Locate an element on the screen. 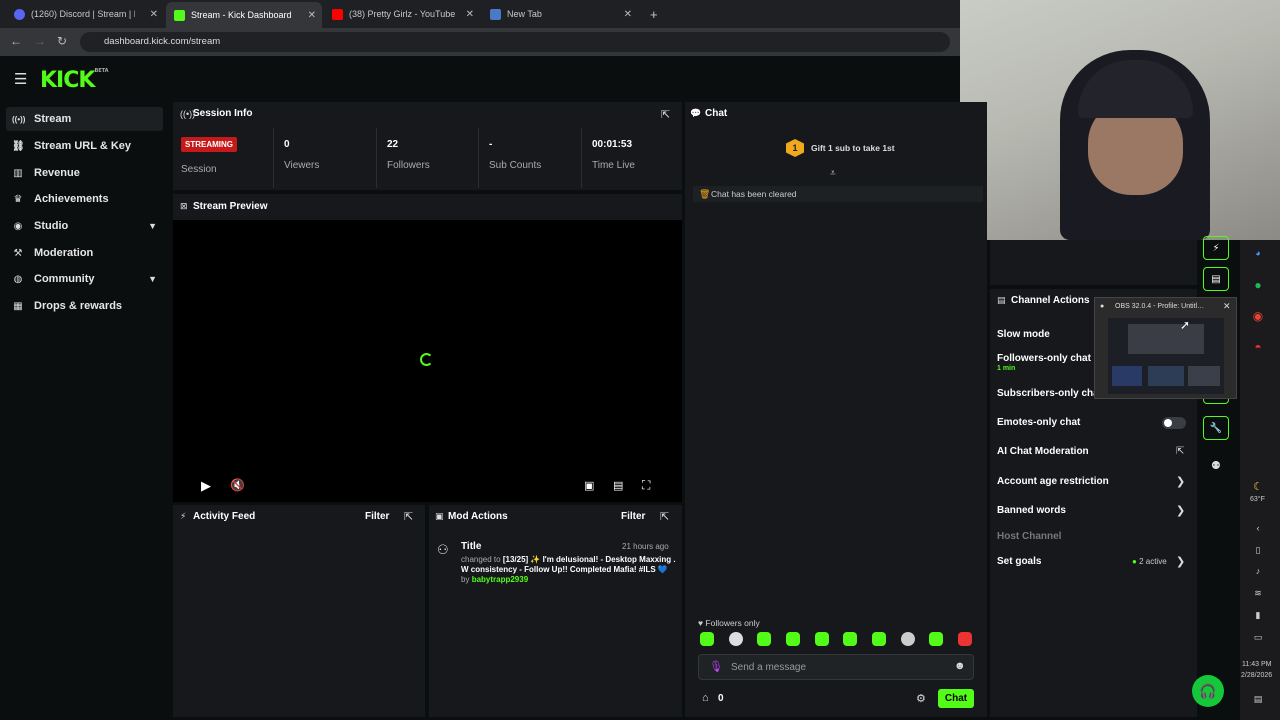 Image resolution: width=1280 pixels, height=720 pixels. store-icon: ⌂ is located at coordinates (705, 698).